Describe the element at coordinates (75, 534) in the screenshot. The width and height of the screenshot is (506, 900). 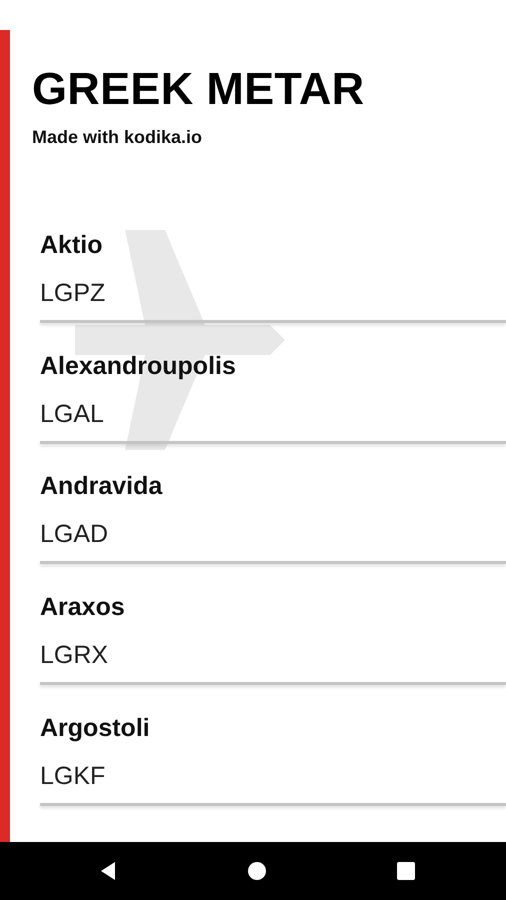
I see `airport-code: LGAD` at that location.